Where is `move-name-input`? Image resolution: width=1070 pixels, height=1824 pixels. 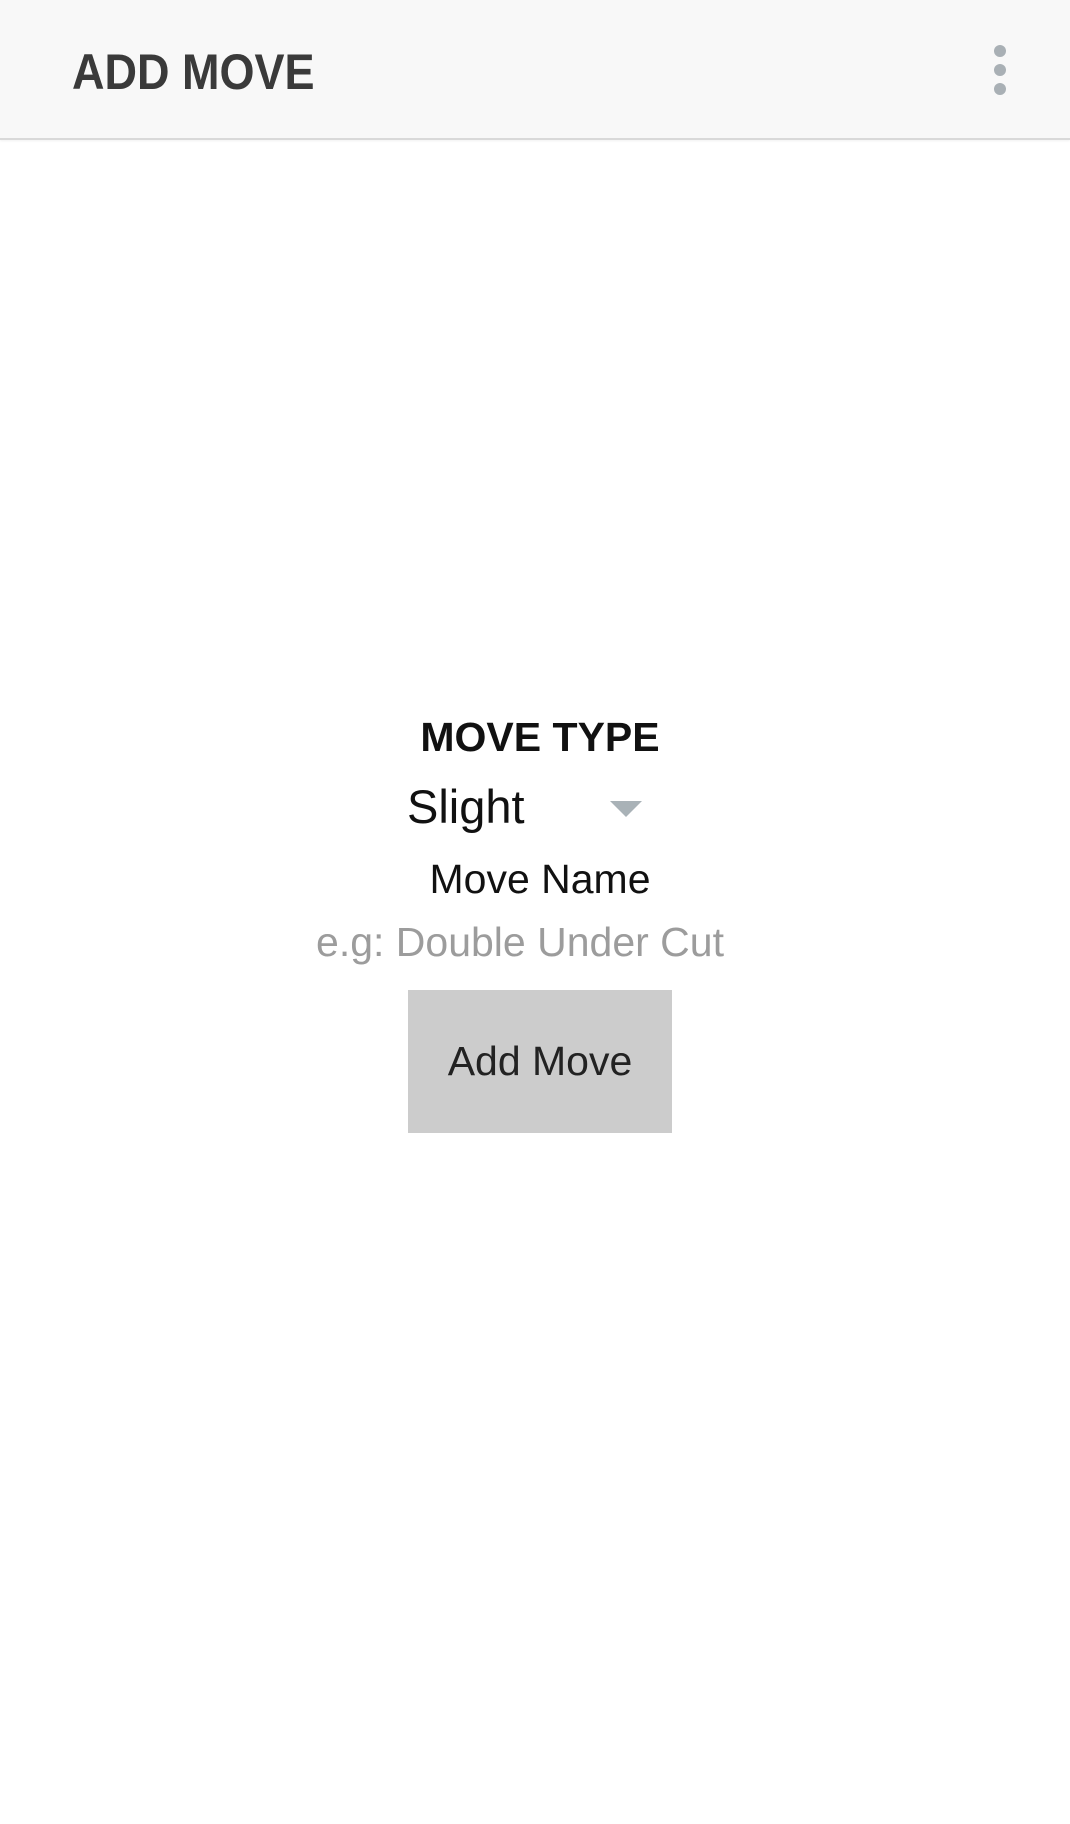 move-name-input is located at coordinates (520, 942).